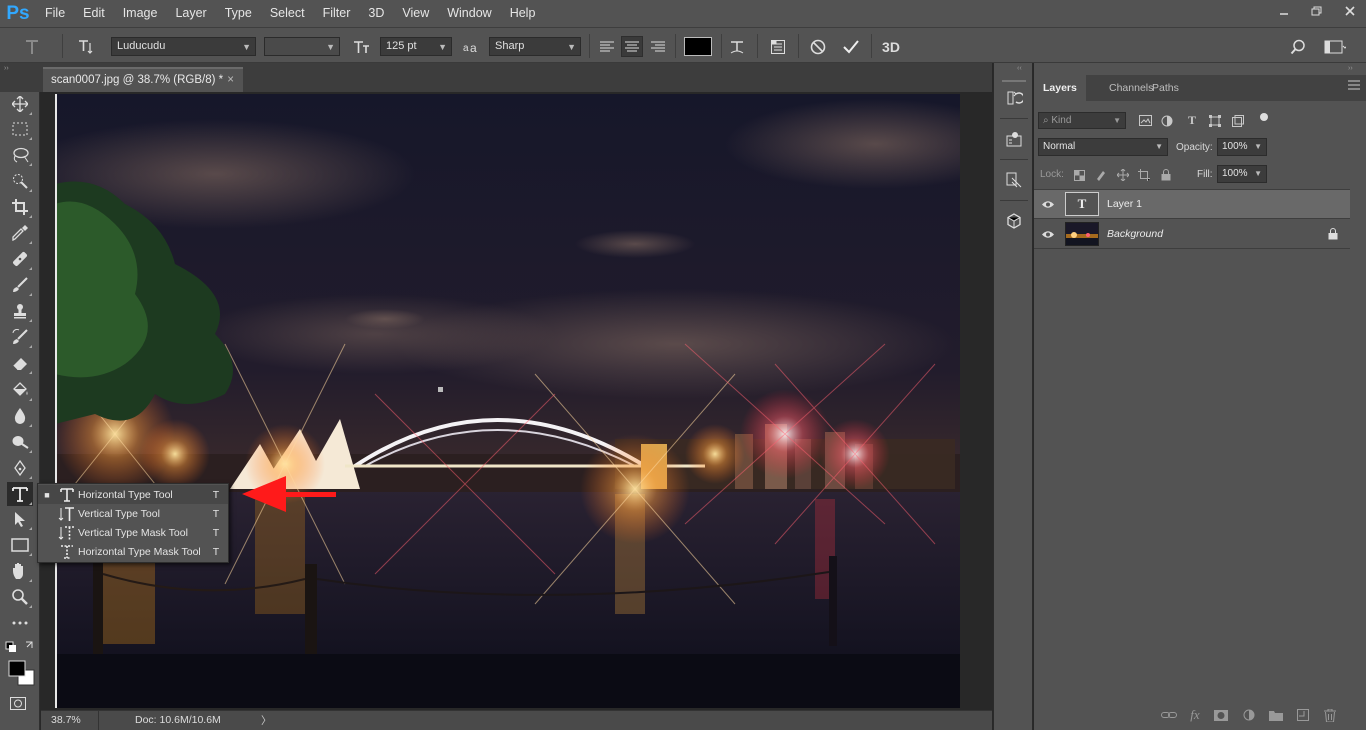 Image resolution: width=1366 pixels, height=730 pixels. What do you see at coordinates (20, 207) in the screenshot?
I see `tool-crop-icon` at bounding box center [20, 207].